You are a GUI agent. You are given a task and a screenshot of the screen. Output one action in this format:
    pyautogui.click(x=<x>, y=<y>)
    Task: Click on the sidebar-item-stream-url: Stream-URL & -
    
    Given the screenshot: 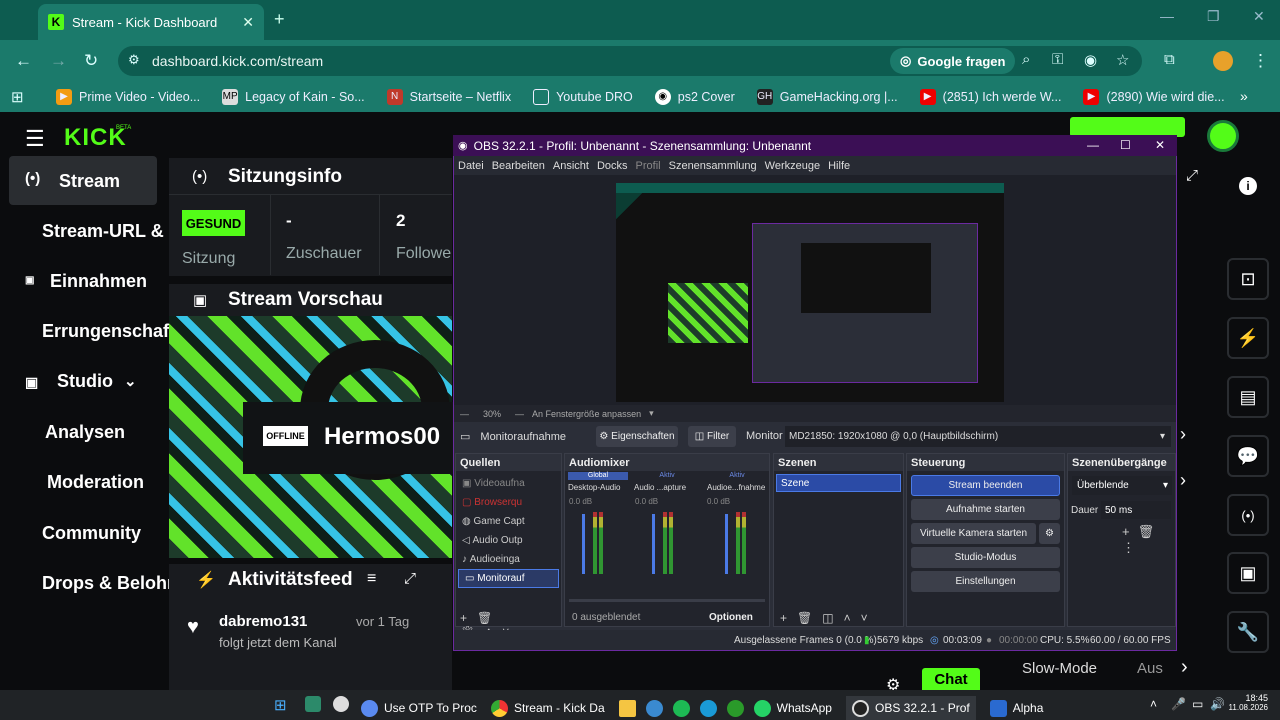 What is the action you would take?
    pyautogui.click(x=108, y=231)
    